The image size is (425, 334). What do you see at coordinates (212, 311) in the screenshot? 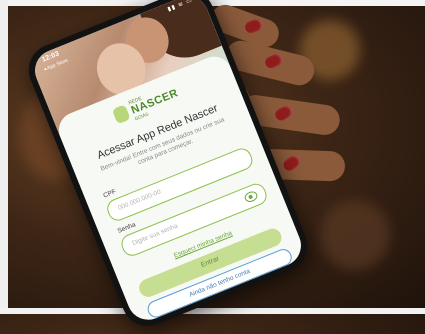
I see `image-edge-bottom` at bounding box center [212, 311].